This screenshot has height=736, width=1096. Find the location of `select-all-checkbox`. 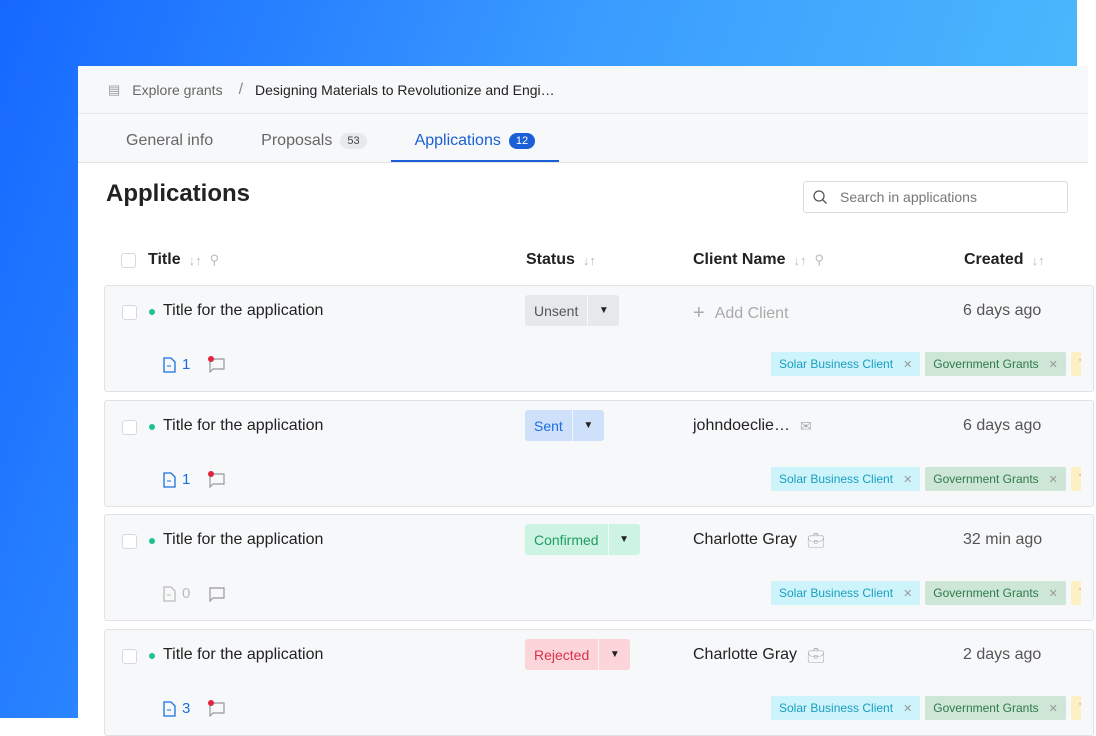

select-all-checkbox is located at coordinates (128, 260).